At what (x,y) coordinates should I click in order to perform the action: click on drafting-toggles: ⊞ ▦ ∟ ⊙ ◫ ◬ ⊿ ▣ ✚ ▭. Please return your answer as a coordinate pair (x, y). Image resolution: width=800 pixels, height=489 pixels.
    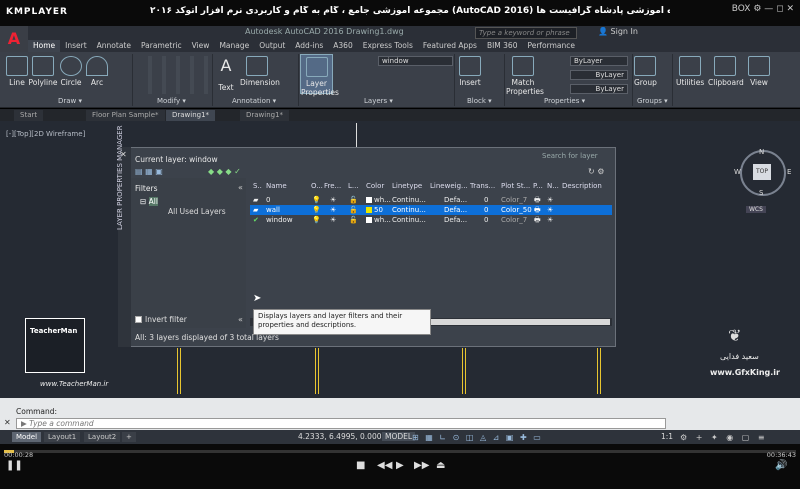
    Looking at the image, I should click on (477, 437).